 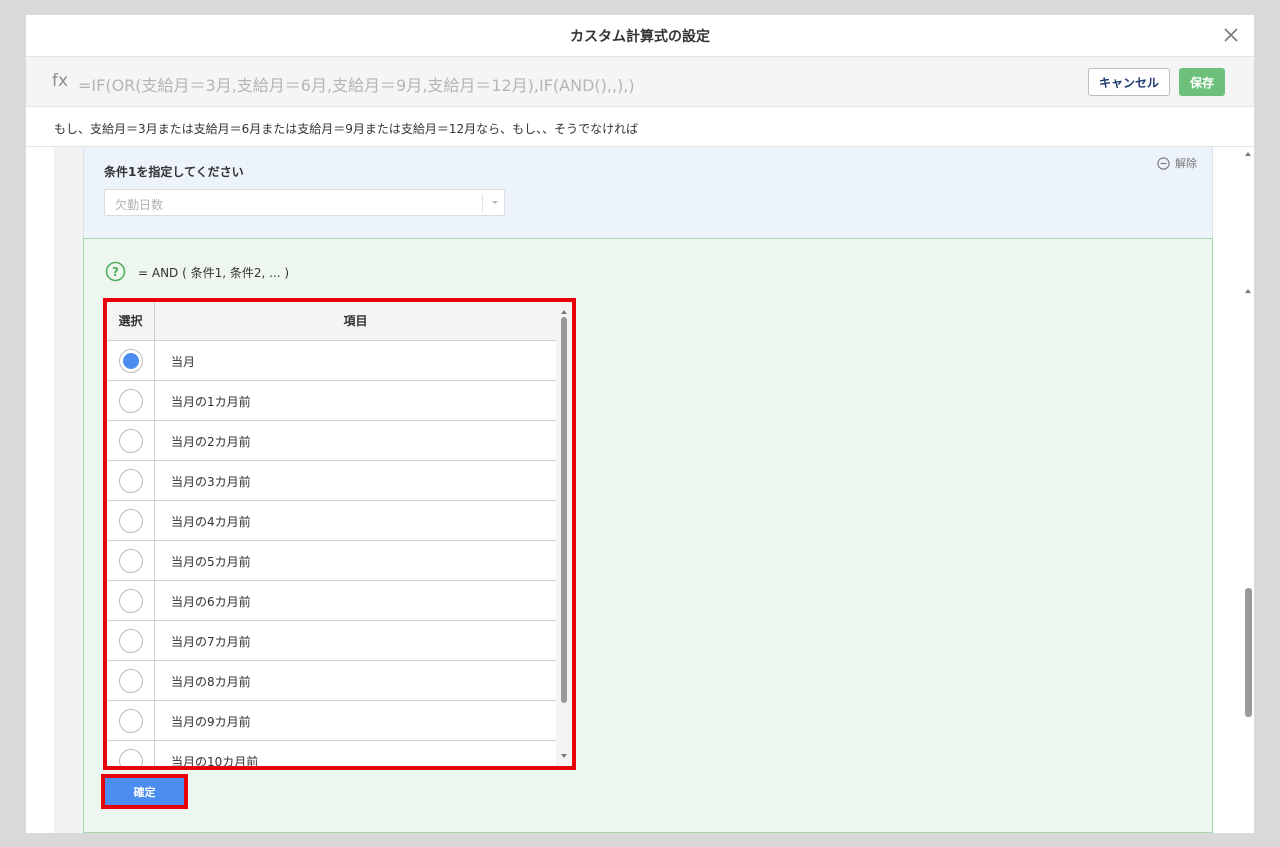 I want to click on table-row: 当月の4カ月前, so click(x=331, y=521).